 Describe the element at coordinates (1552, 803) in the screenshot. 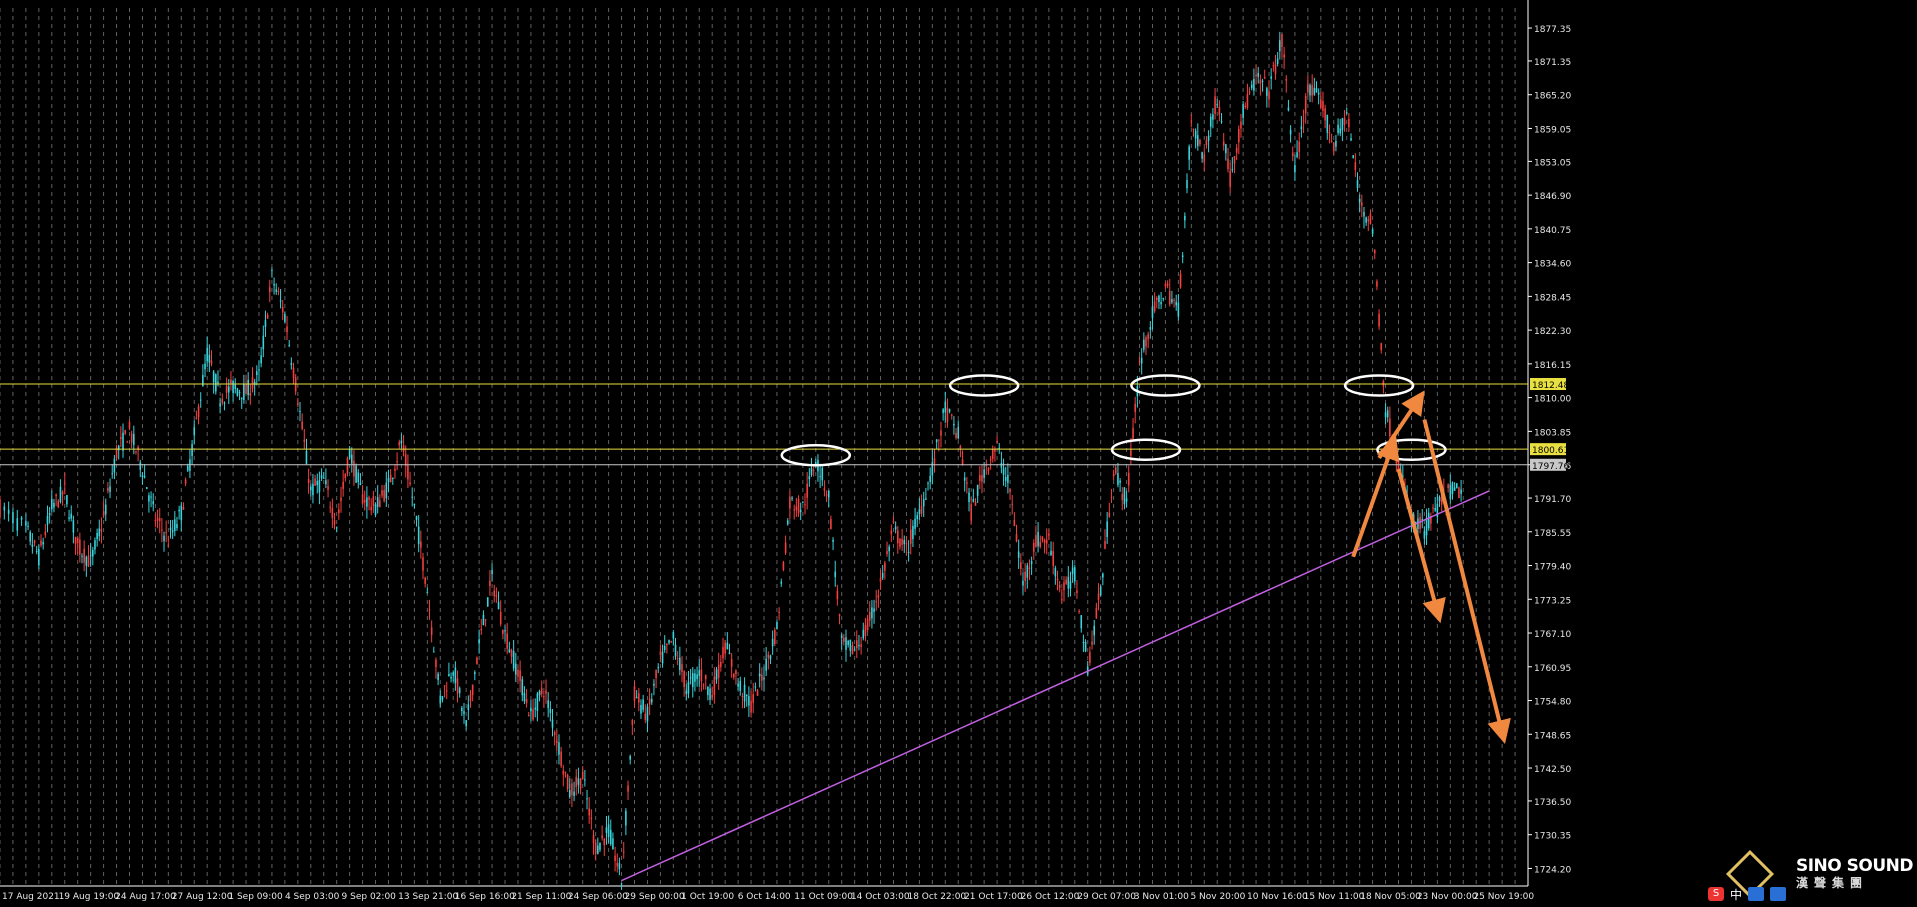

I see `y-tick-label: 1736.50` at that location.